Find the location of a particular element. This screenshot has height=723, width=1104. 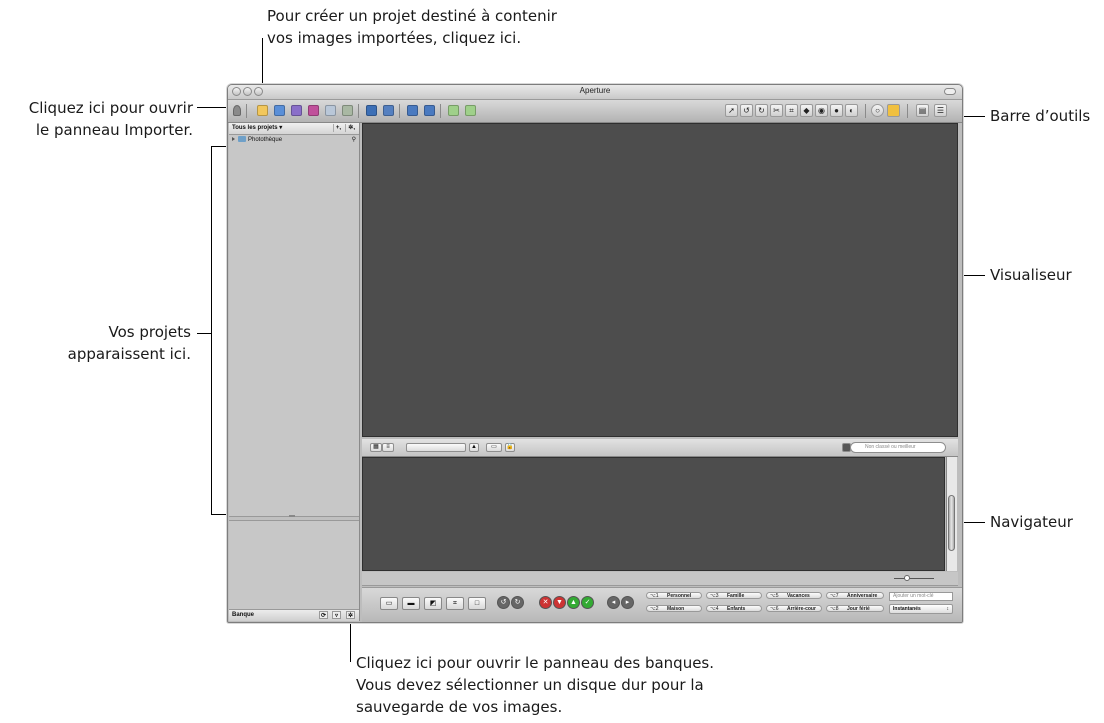

add-project-button: +, is located at coordinates (337, 128).